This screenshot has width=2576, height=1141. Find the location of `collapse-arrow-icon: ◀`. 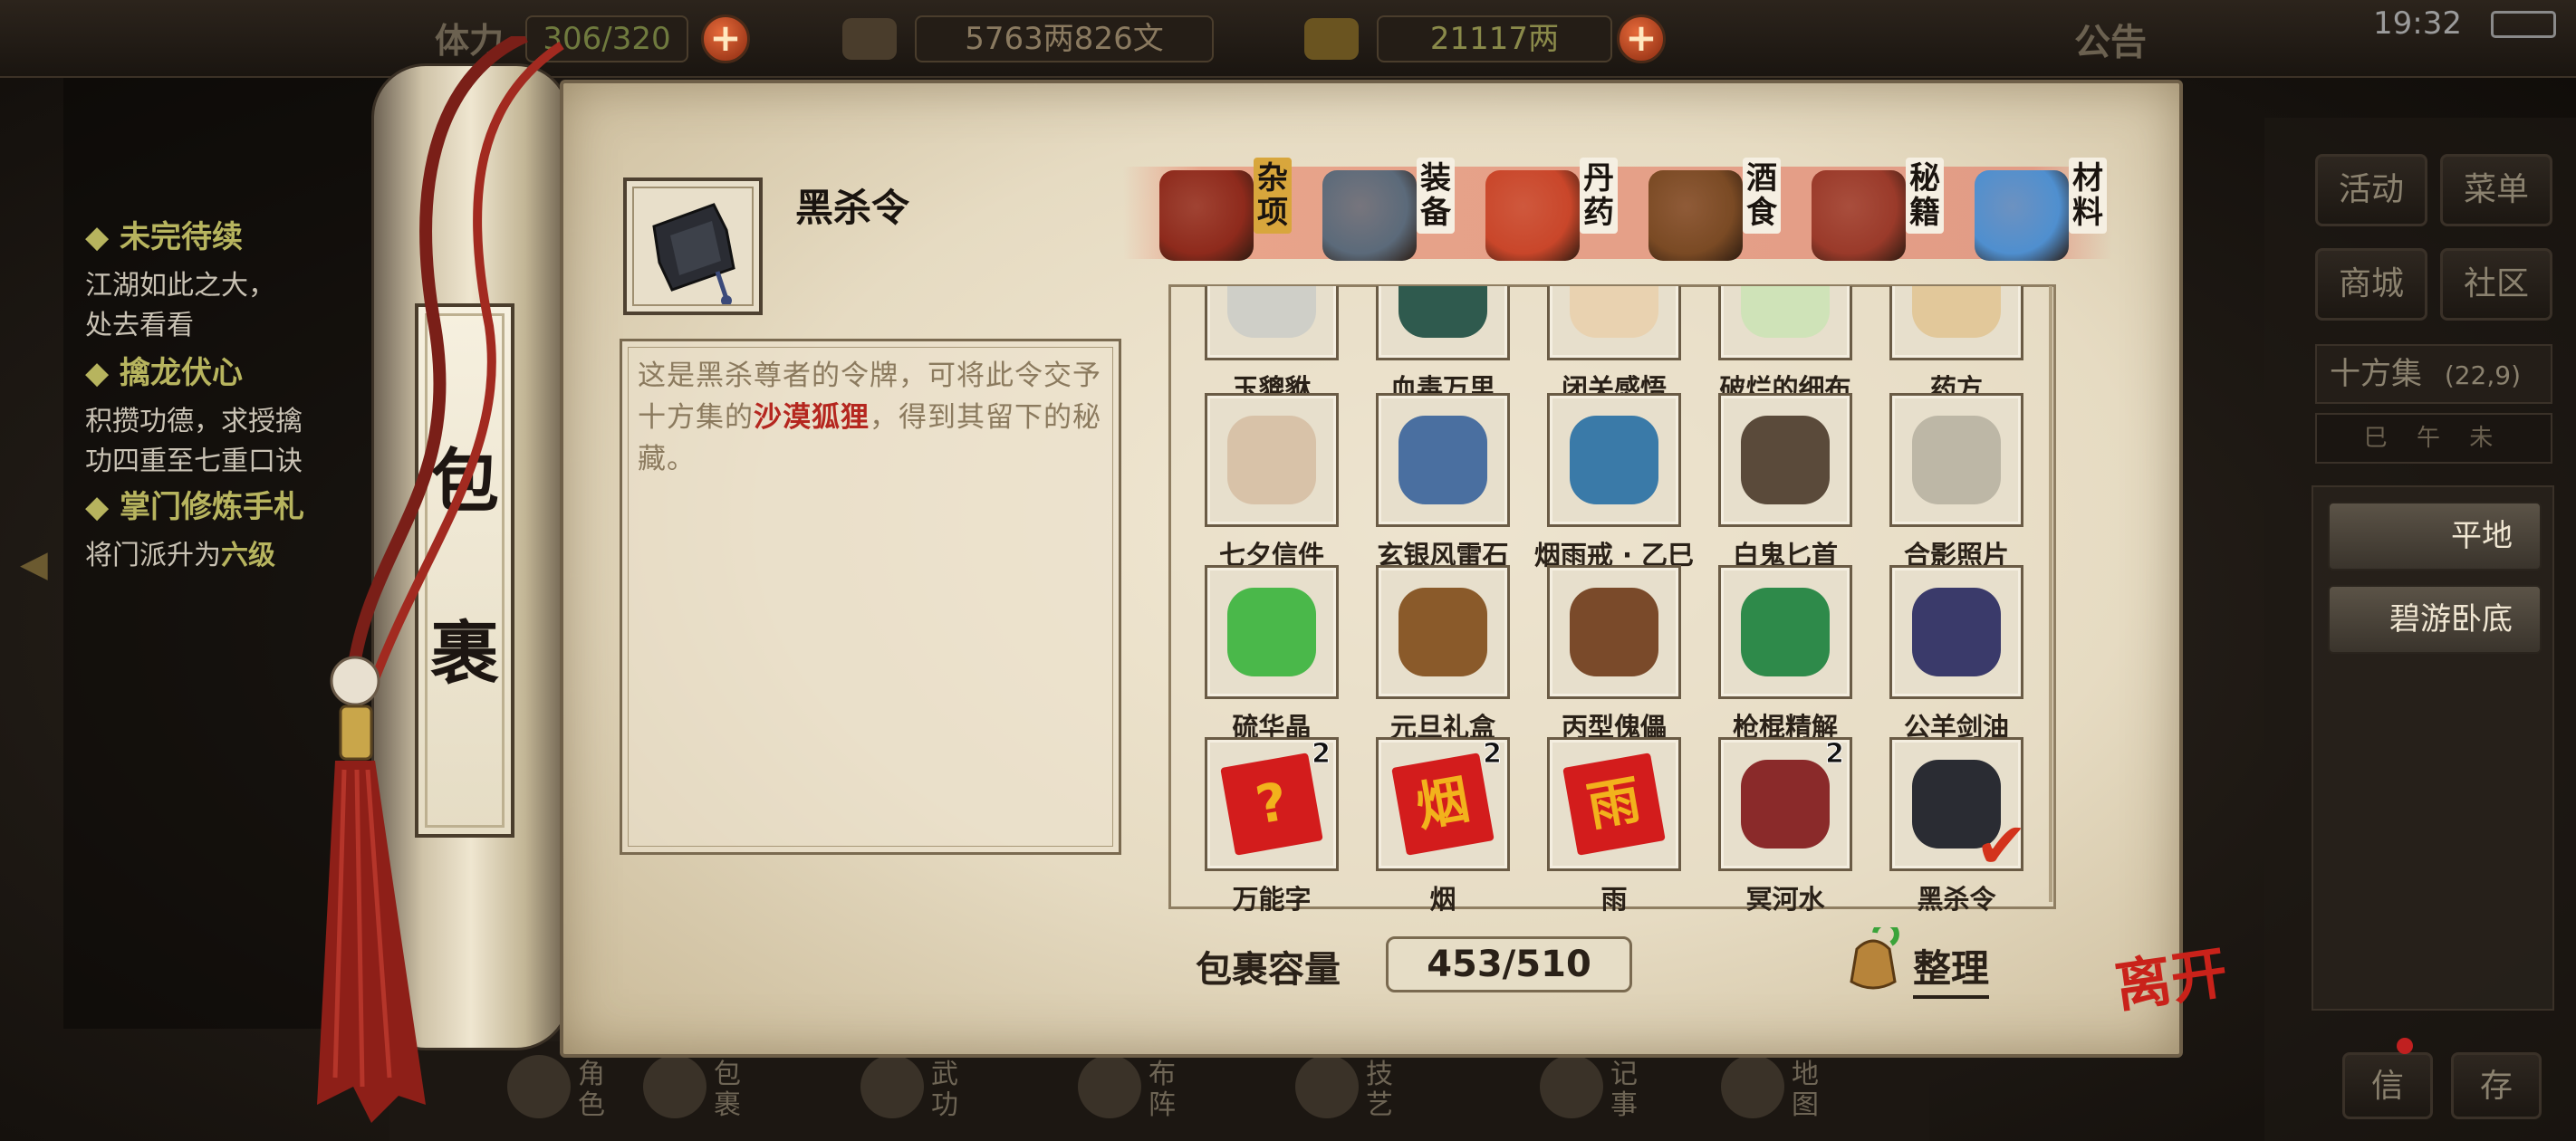

collapse-arrow-icon: ◀ is located at coordinates (38, 570).